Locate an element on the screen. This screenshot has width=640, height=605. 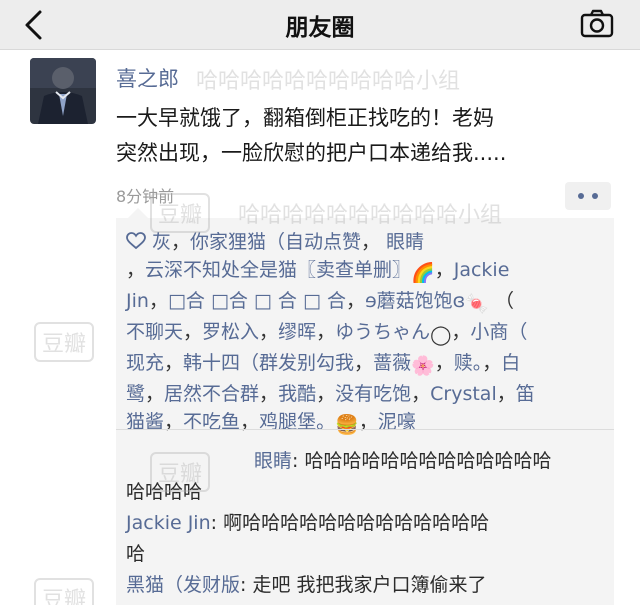
comment-author: Jackie Jin is located at coordinates (168, 523).